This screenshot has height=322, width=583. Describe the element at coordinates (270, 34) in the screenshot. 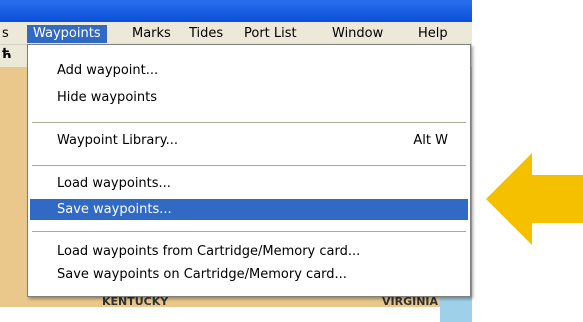

I see `menu-port-list: Port List` at that location.